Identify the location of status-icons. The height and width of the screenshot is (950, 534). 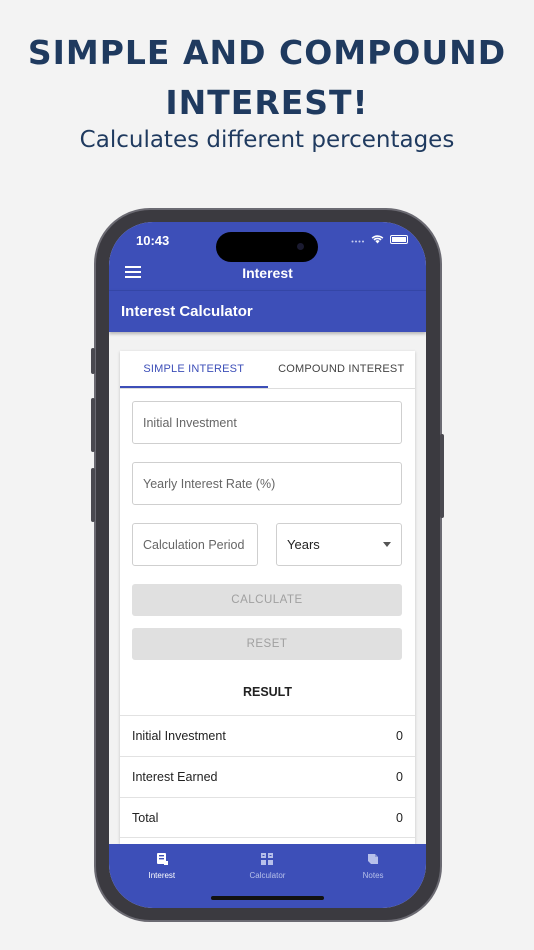
(379, 239).